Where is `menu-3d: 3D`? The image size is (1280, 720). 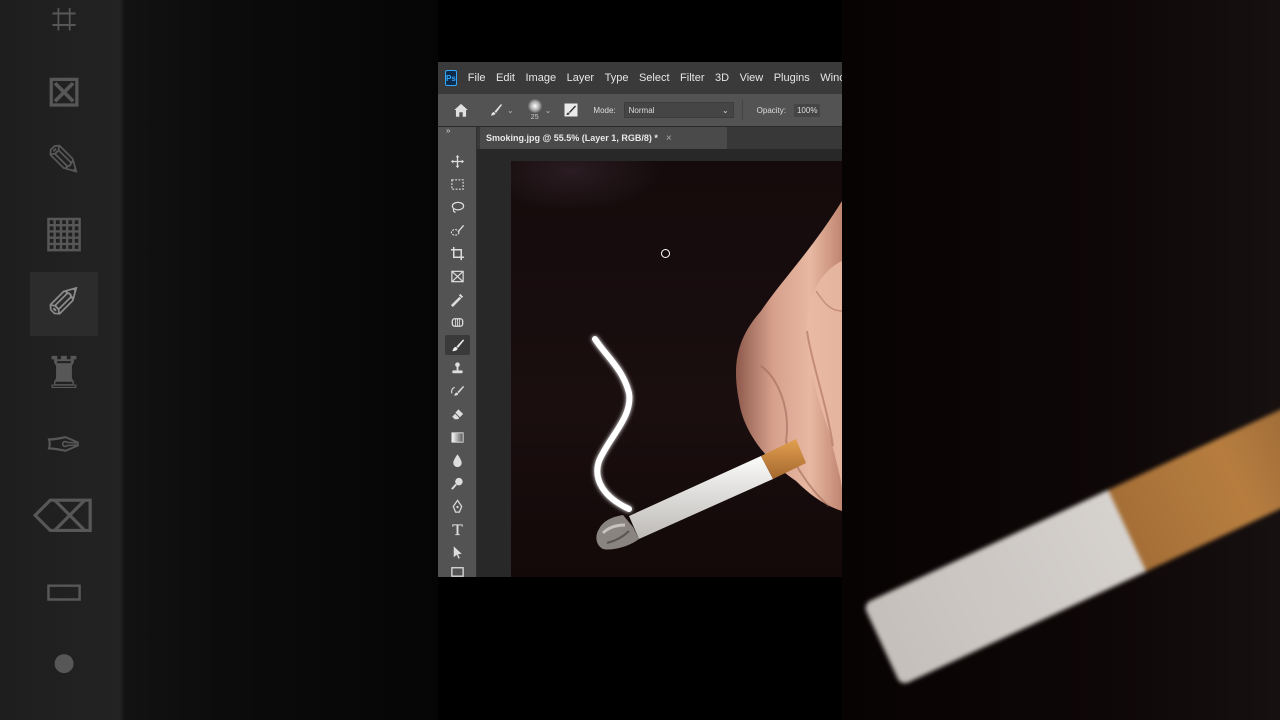
menu-3d: 3D is located at coordinates (722, 78).